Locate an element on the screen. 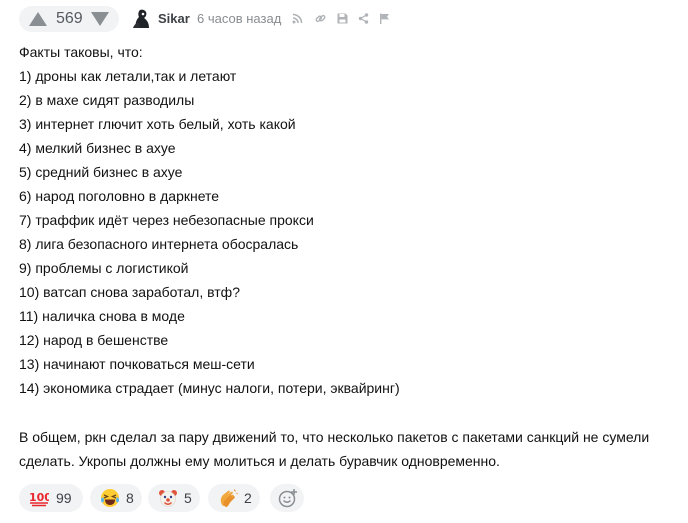  comment-header: 569 Sikar 6 часов назад is located at coordinates (344, 19).